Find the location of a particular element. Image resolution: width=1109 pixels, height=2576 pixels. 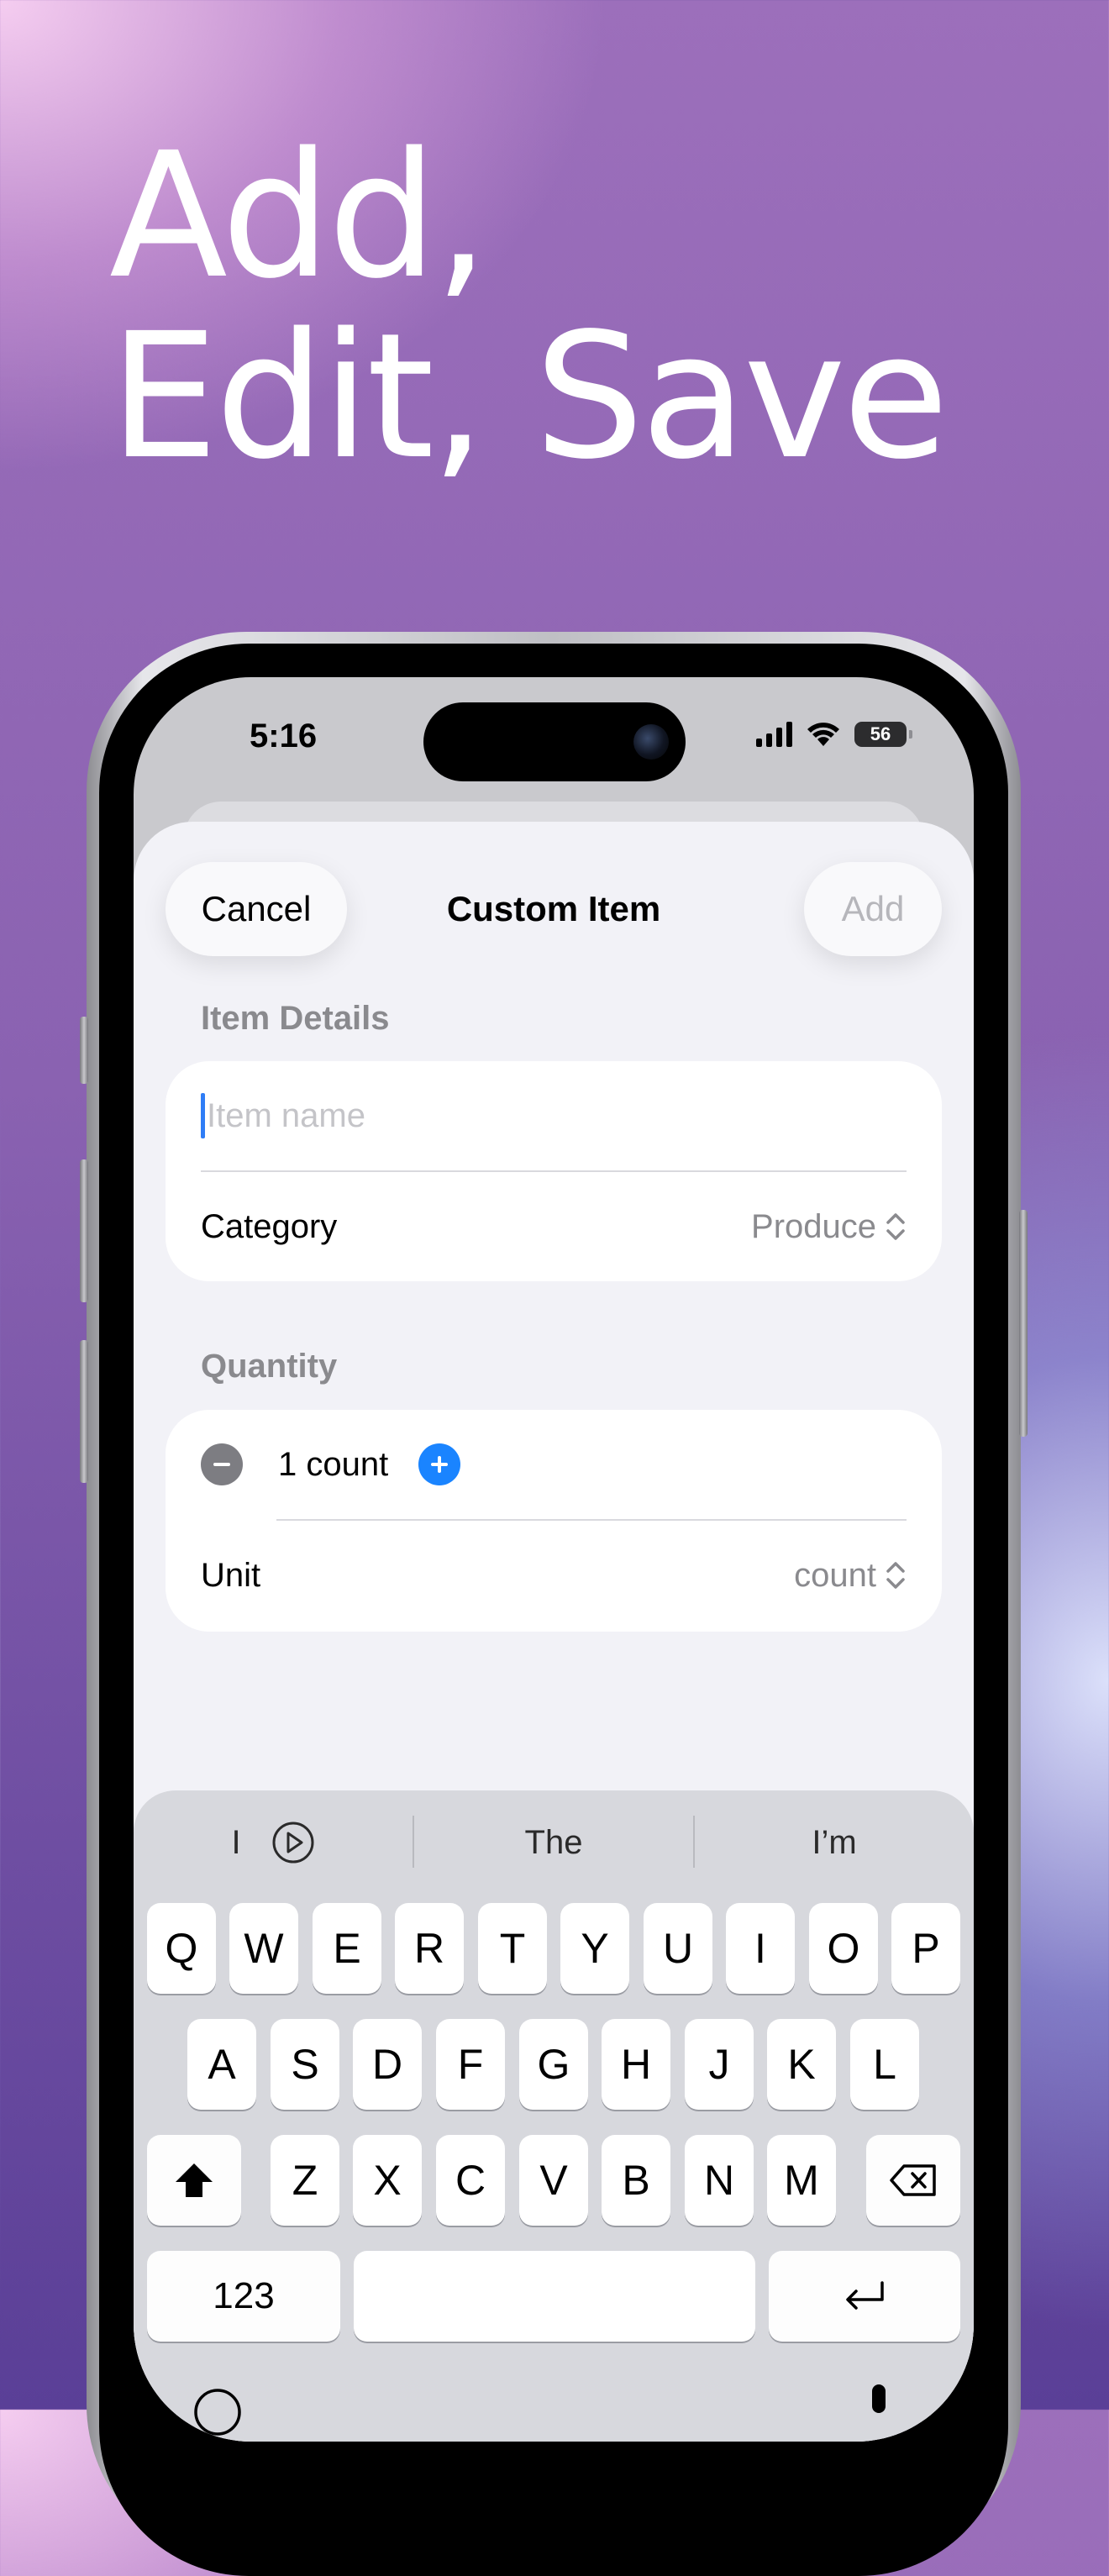

return-key is located at coordinates (864, 2296).